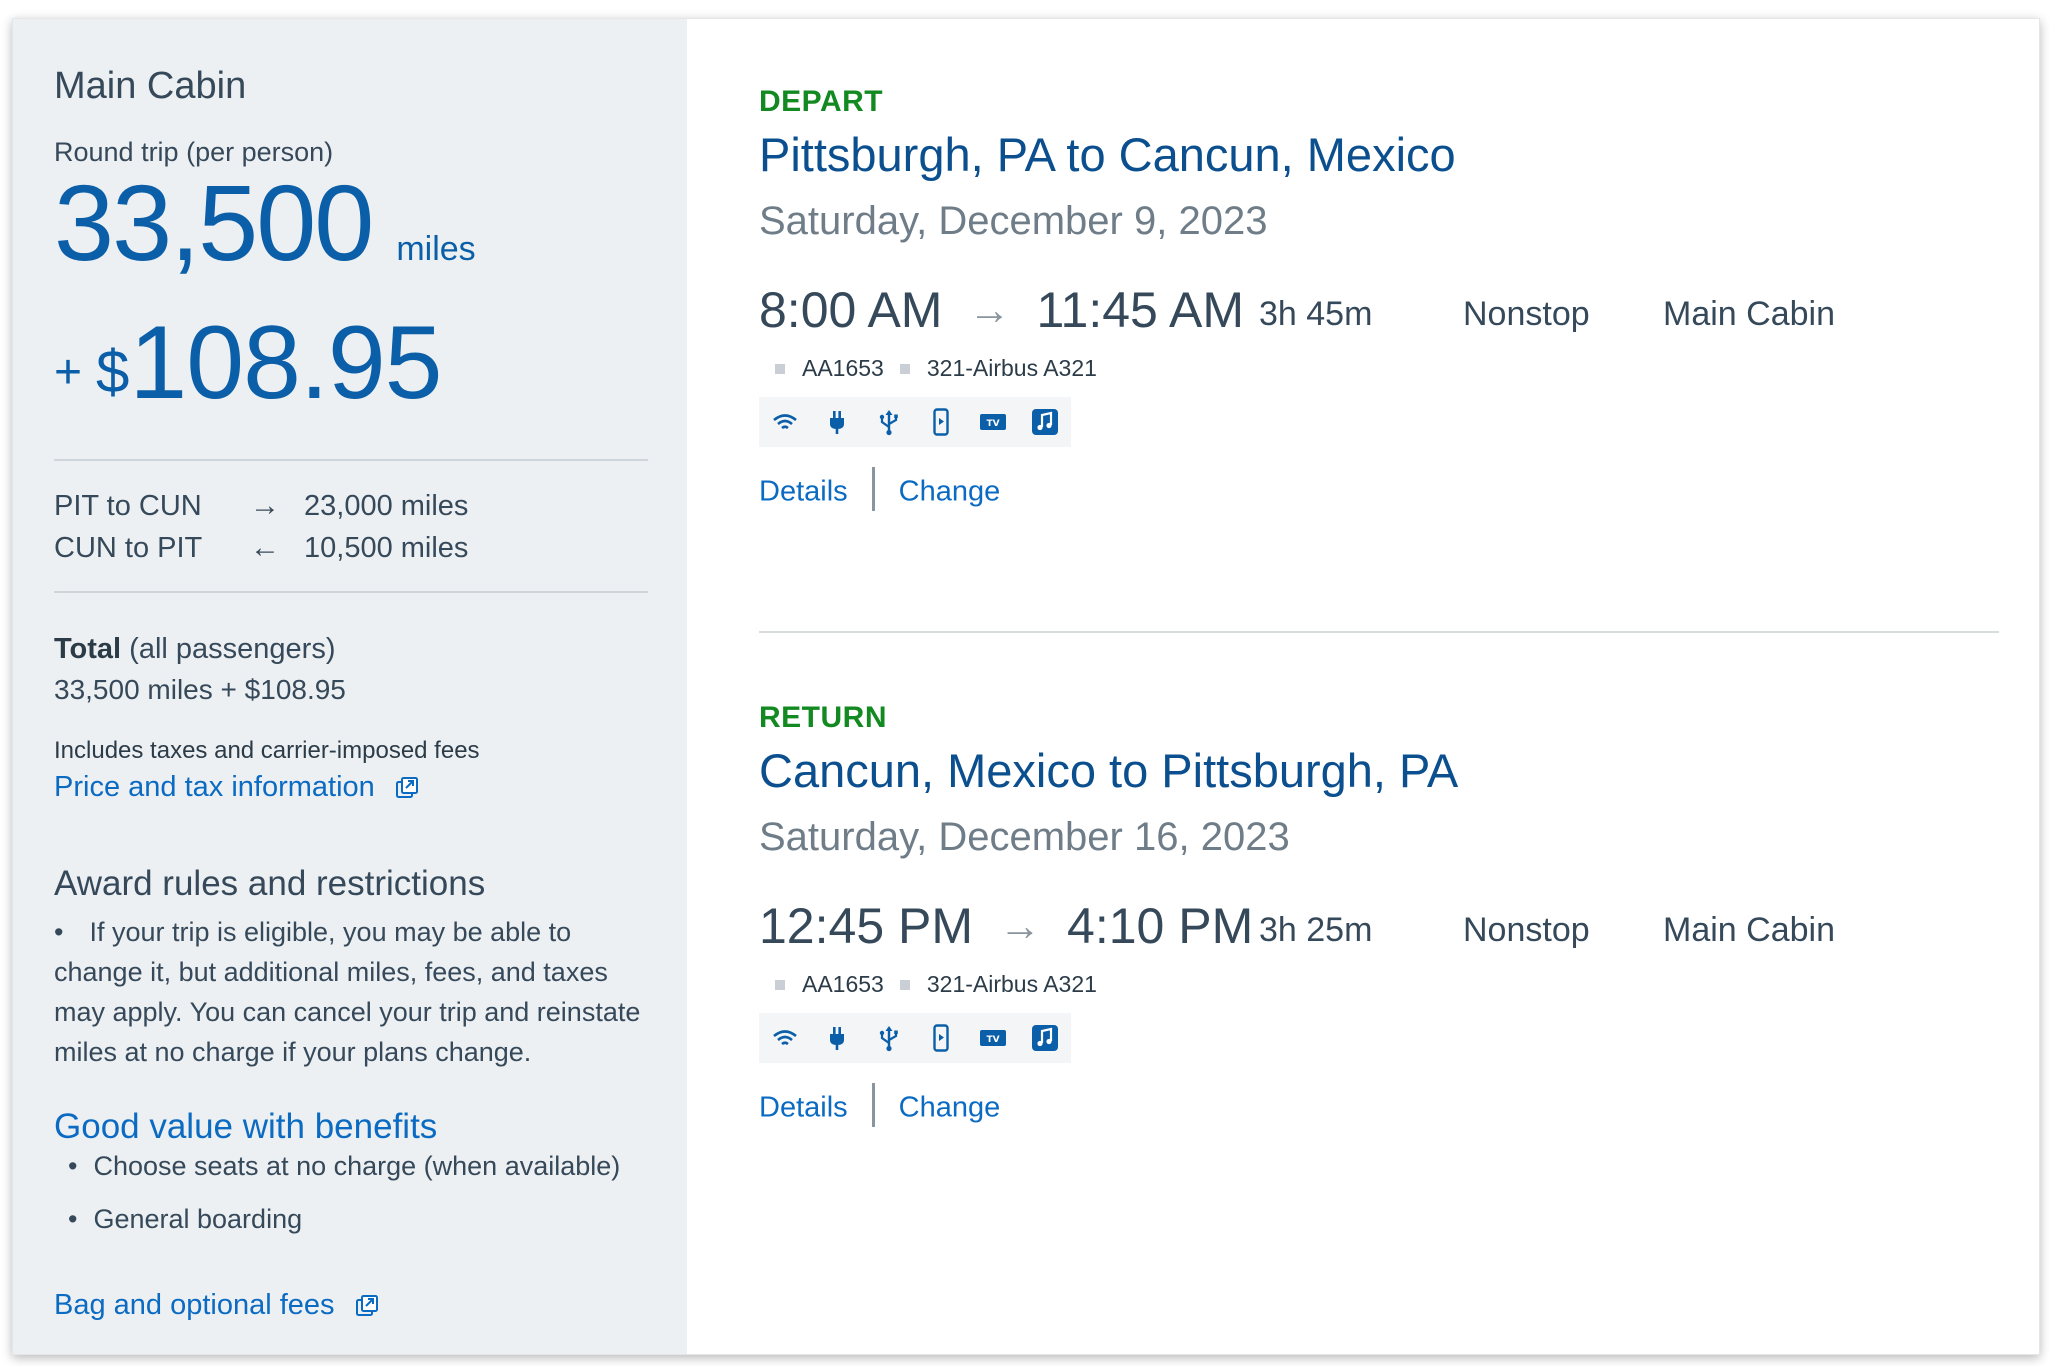 The height and width of the screenshot is (1366, 2050). What do you see at coordinates (214, 222) in the screenshot?
I see `miles-amount: 33,500` at bounding box center [214, 222].